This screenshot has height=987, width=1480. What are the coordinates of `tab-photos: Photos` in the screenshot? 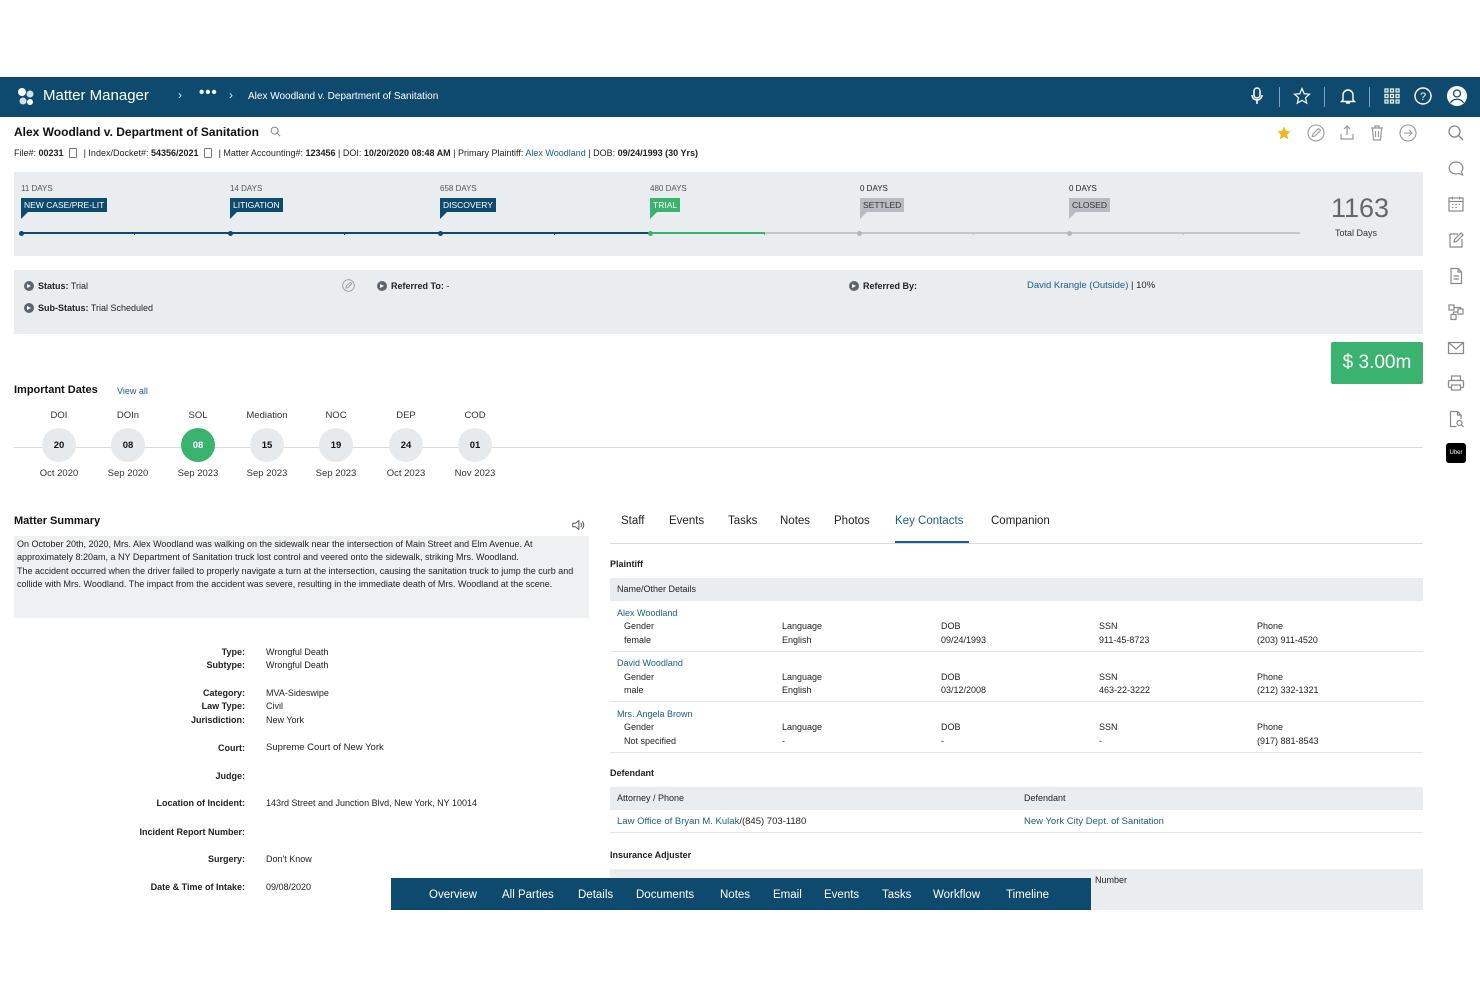 It's located at (852, 521).